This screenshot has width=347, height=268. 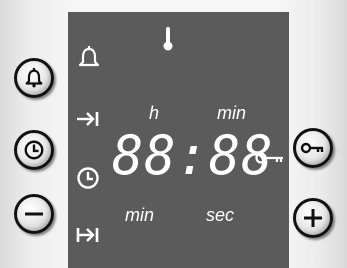 I want to click on cooking-time-arrow-icon, so click(x=88, y=119).